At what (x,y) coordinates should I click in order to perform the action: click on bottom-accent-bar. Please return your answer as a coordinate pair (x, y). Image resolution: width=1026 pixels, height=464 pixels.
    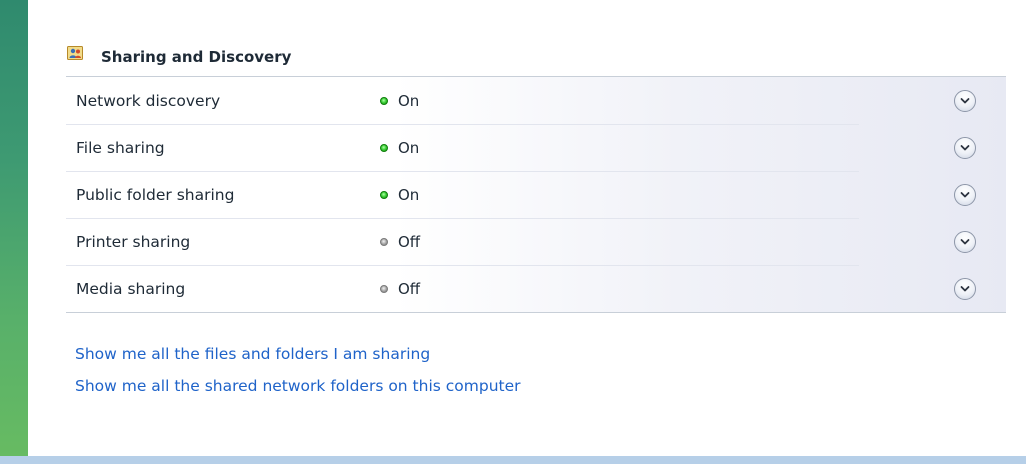
    Looking at the image, I should click on (513, 460).